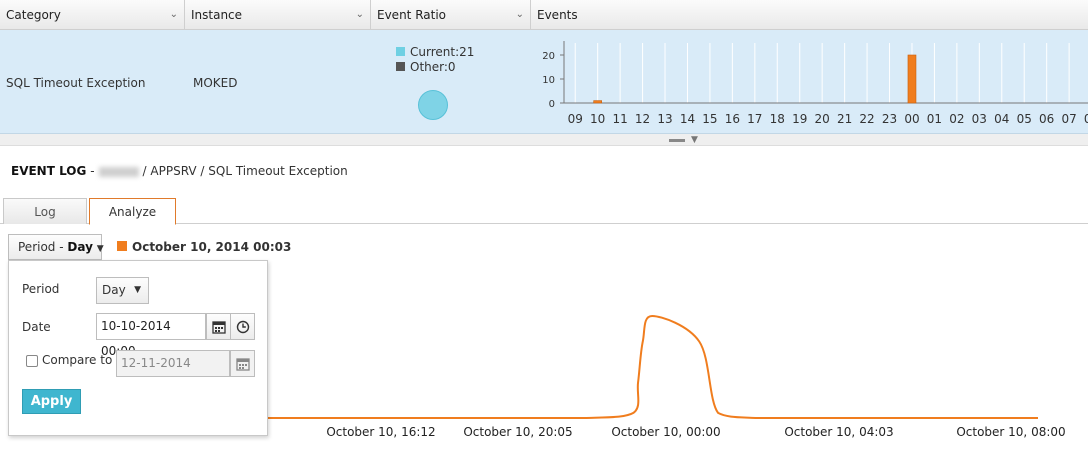 The height and width of the screenshot is (458, 1088). I want to click on x-tick-label: 00, so click(911, 119).